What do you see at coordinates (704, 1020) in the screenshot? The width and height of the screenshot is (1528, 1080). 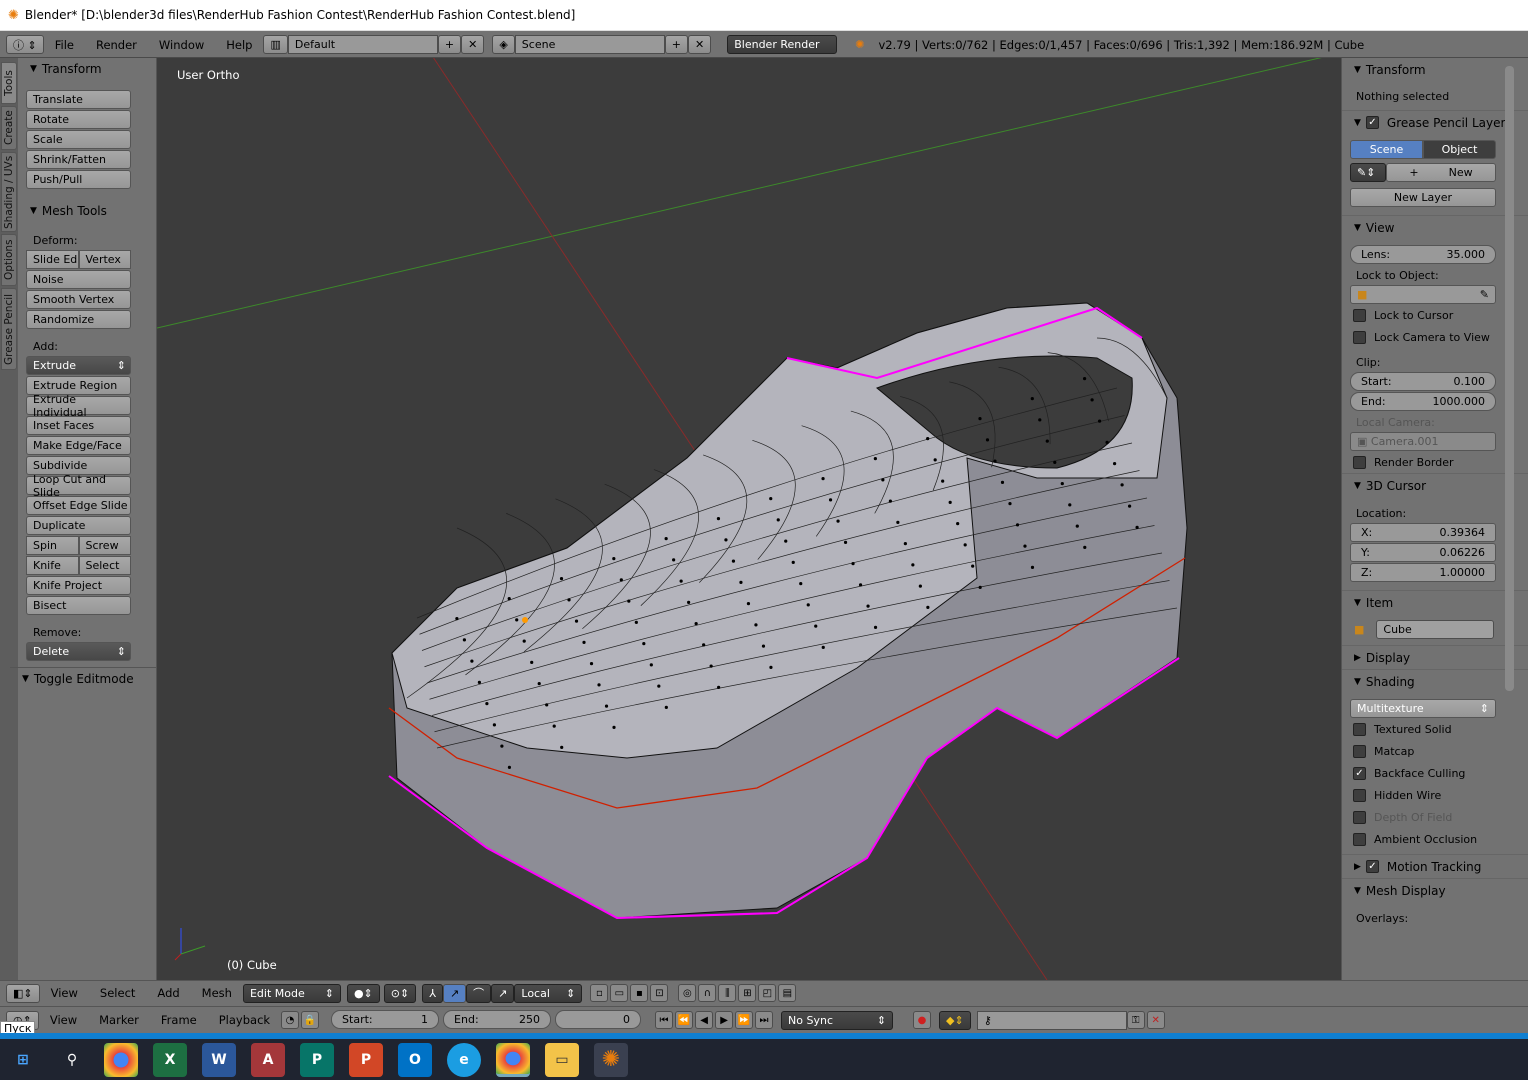 I see `play-reverse-icon: ◀` at bounding box center [704, 1020].